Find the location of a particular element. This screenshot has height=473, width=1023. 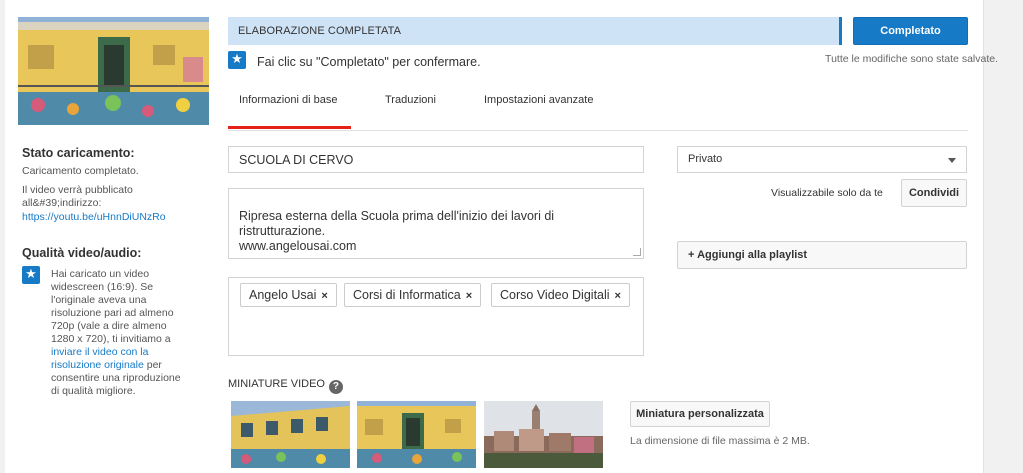

school-side-image is located at coordinates (290, 434).